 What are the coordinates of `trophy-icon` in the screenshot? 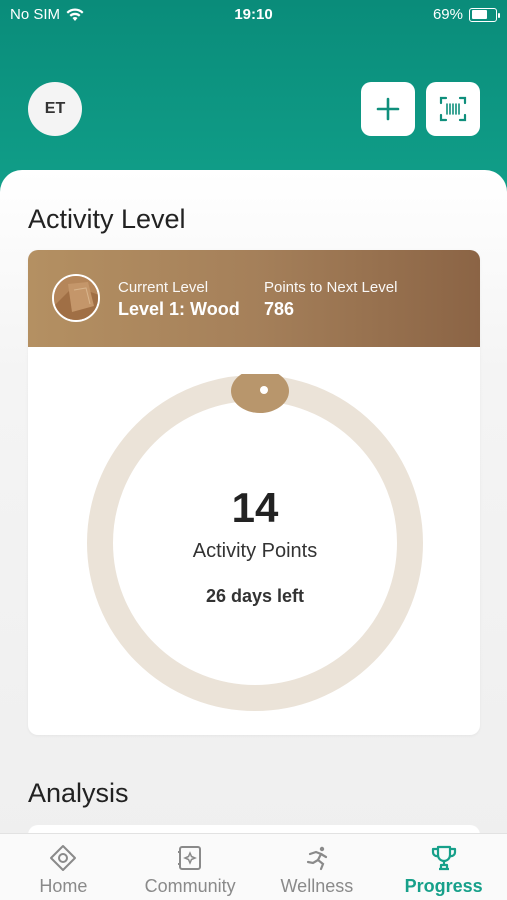 It's located at (443, 858).